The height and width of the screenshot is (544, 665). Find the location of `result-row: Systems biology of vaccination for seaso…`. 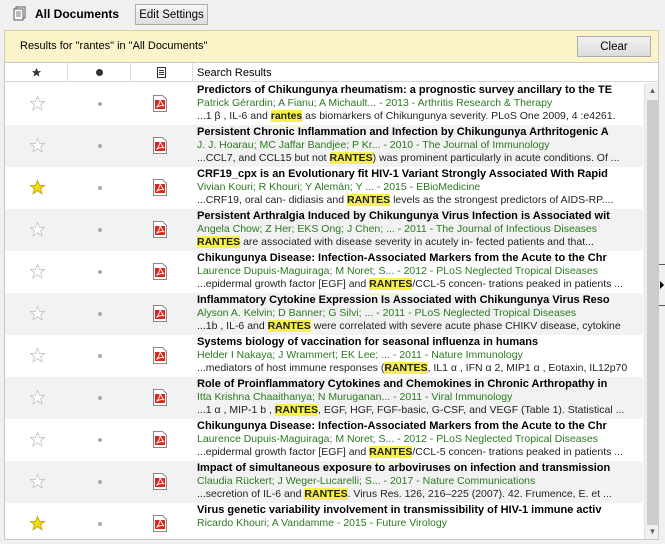

result-row: Systems biology of vaccination for seaso… is located at coordinates (324, 356).